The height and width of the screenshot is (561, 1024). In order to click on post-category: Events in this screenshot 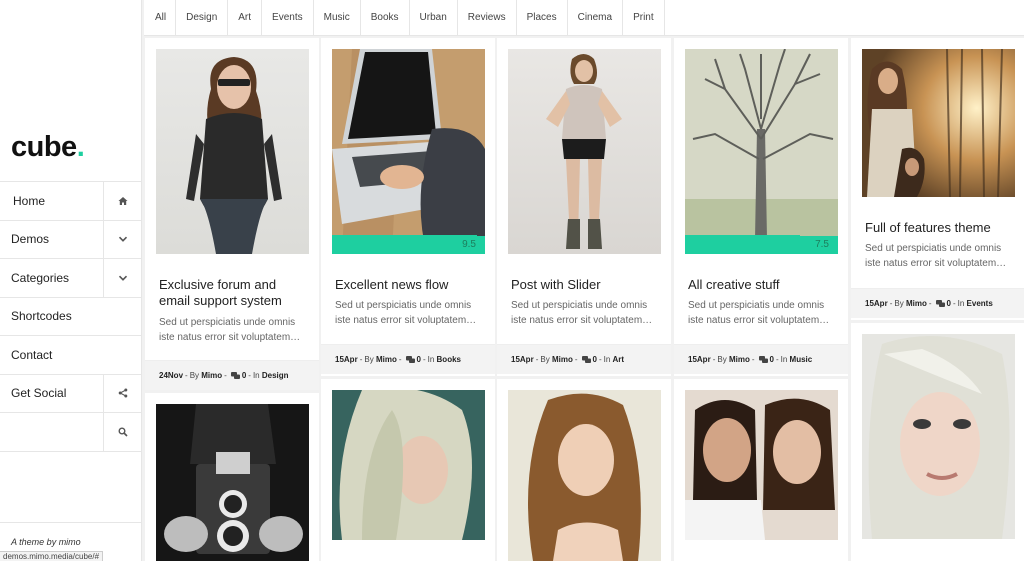, I will do `click(980, 303)`.